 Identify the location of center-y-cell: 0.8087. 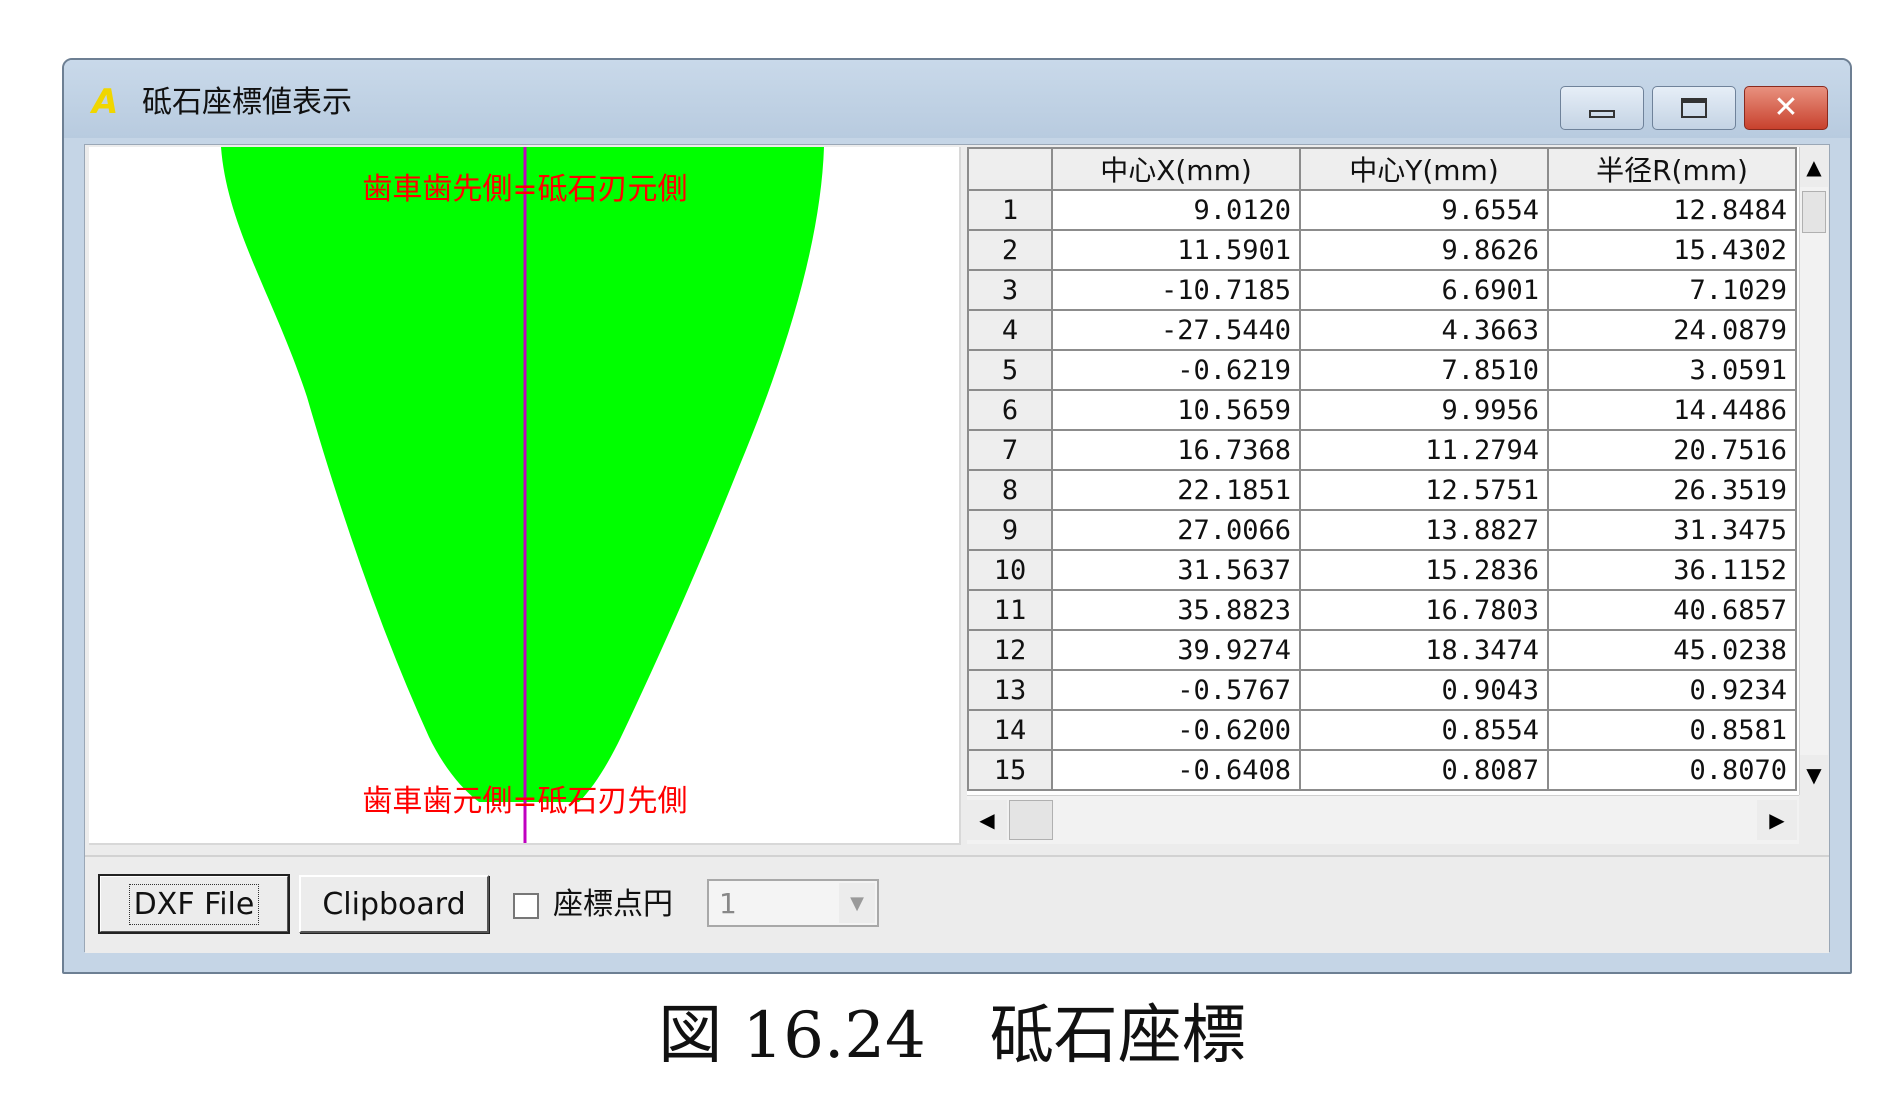
(1424, 770).